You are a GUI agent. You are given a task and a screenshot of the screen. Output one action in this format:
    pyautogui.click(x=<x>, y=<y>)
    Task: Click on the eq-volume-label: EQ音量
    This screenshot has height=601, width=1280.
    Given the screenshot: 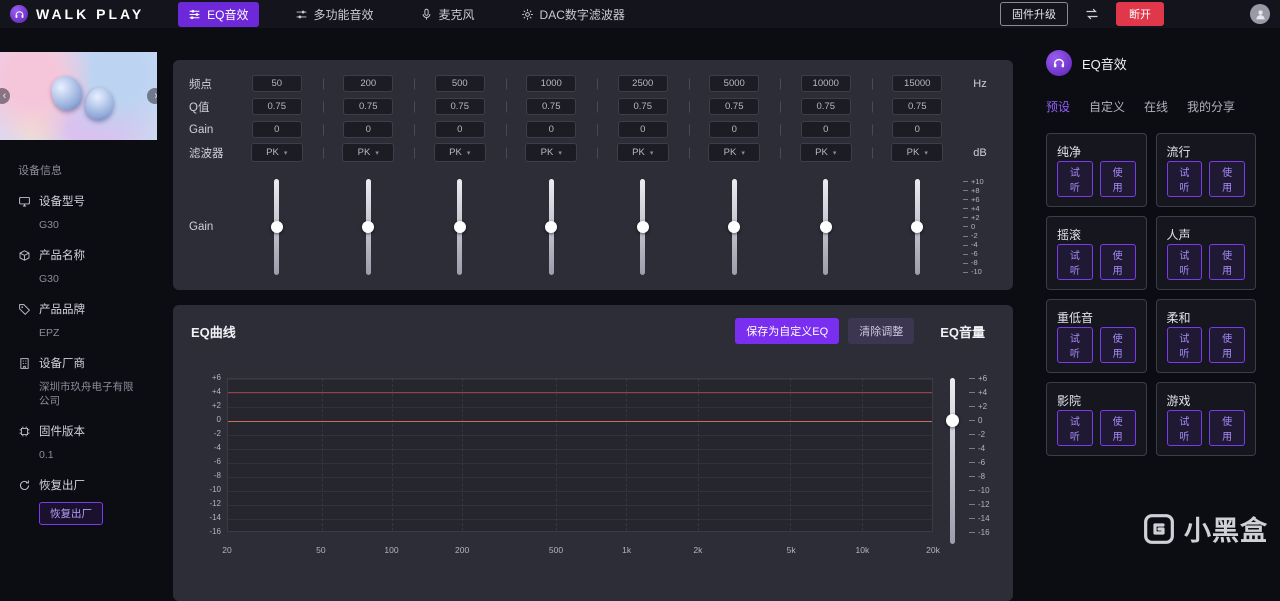 What is the action you would take?
    pyautogui.click(x=962, y=332)
    